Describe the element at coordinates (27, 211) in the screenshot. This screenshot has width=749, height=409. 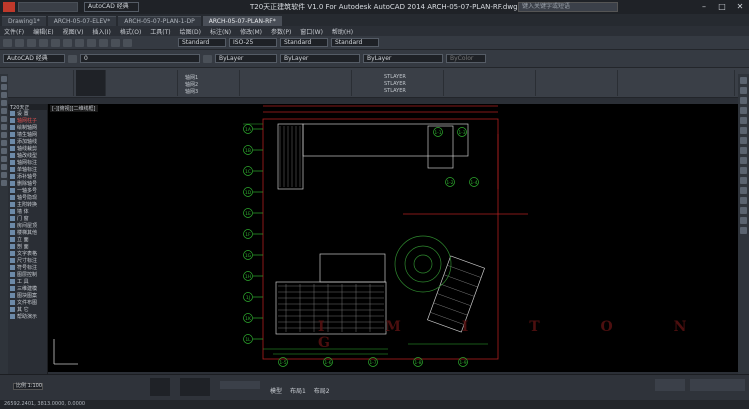
I see `palette-item: 墙 体` at that location.